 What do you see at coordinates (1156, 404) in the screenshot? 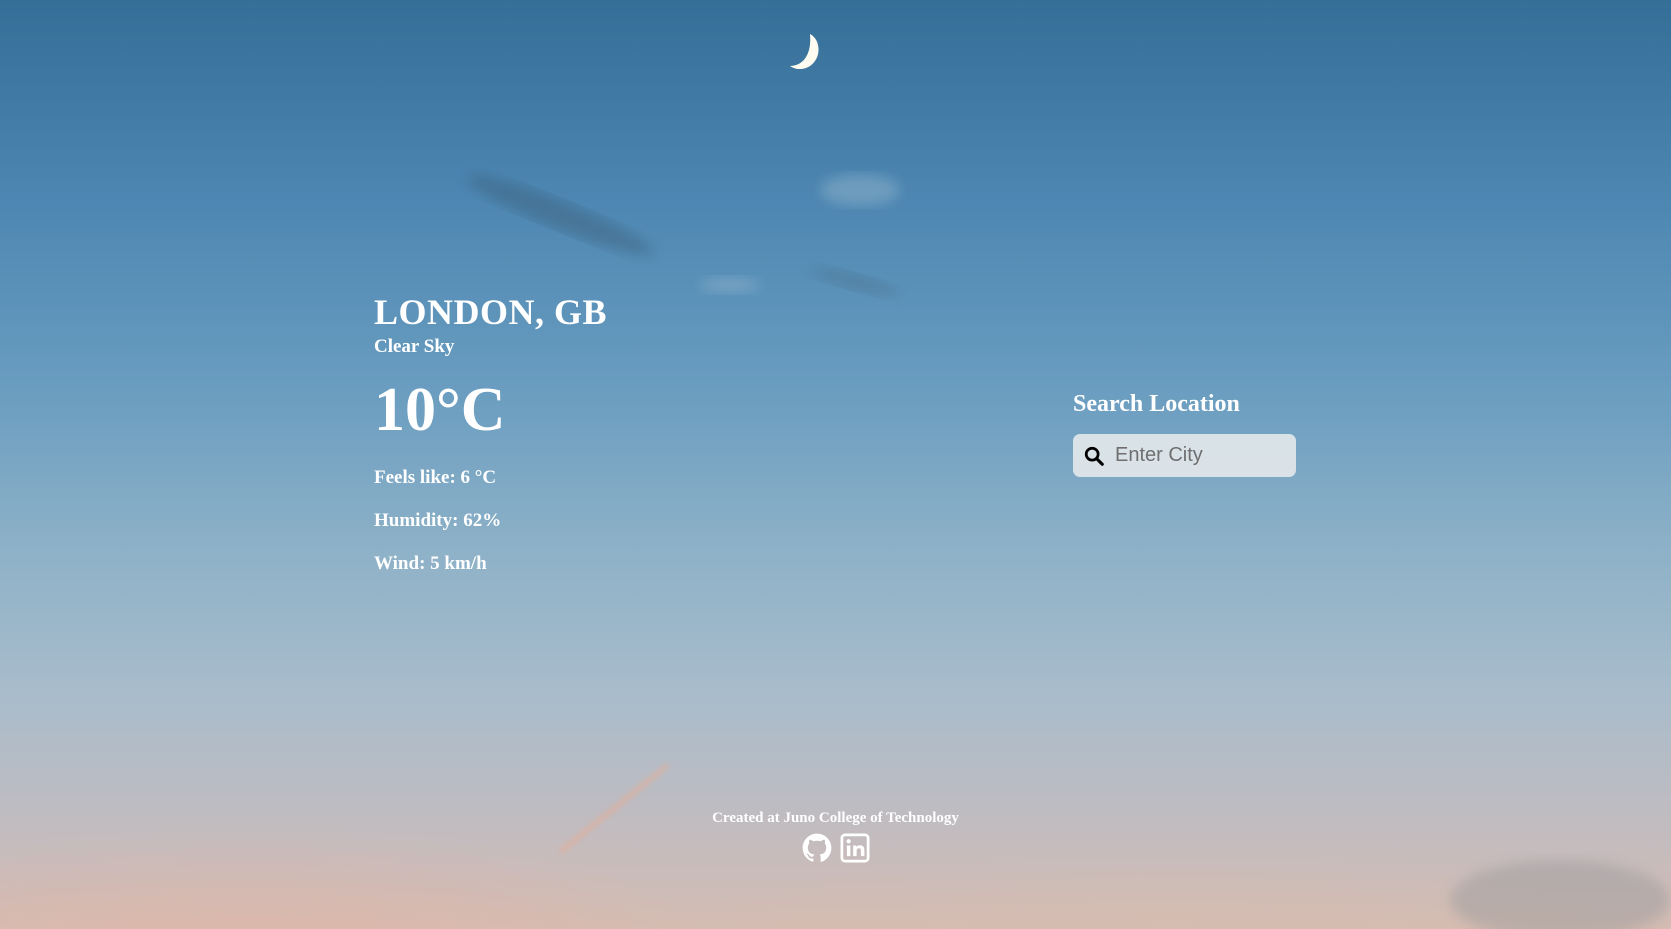
I see `search-title: Search Location` at bounding box center [1156, 404].